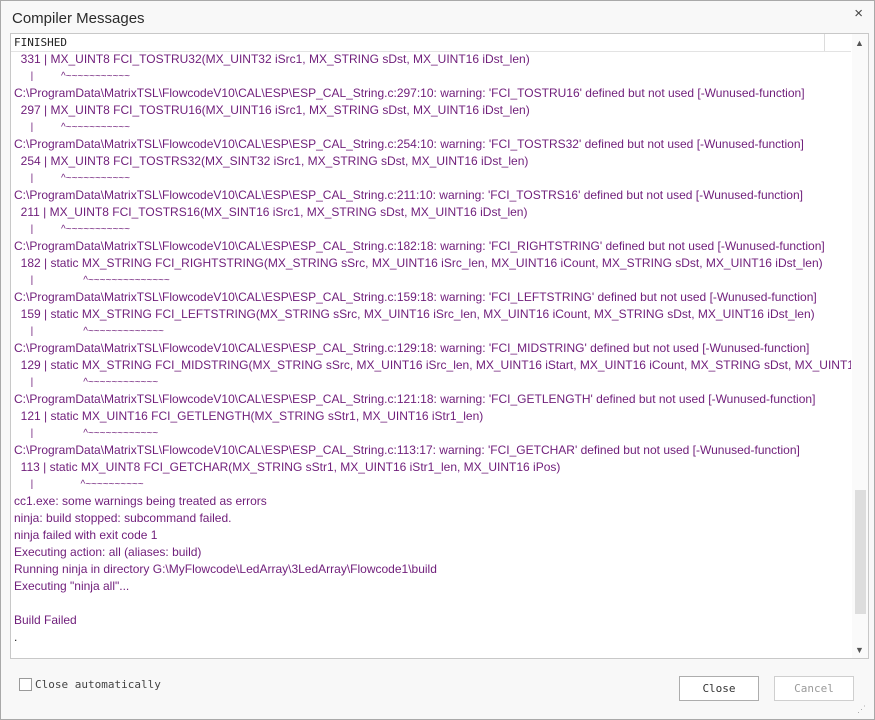  What do you see at coordinates (431, 637) in the screenshot?
I see `message-line: .` at bounding box center [431, 637].